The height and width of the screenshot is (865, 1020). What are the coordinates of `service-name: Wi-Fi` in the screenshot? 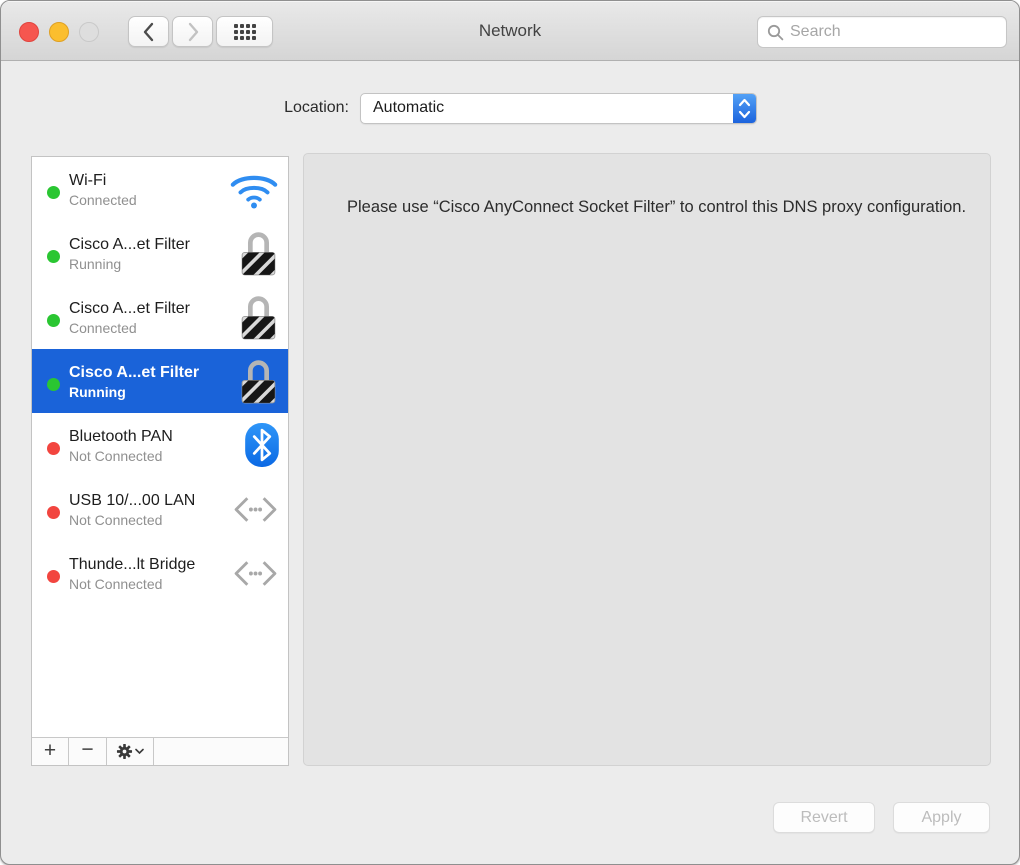 It's located at (88, 180).